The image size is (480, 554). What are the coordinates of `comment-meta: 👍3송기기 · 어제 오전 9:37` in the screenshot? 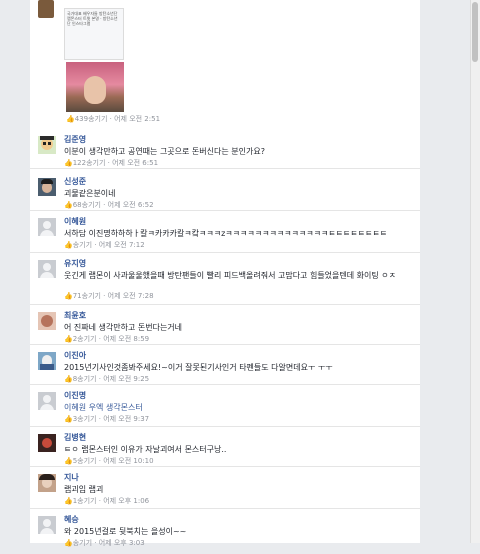 It's located at (107, 419).